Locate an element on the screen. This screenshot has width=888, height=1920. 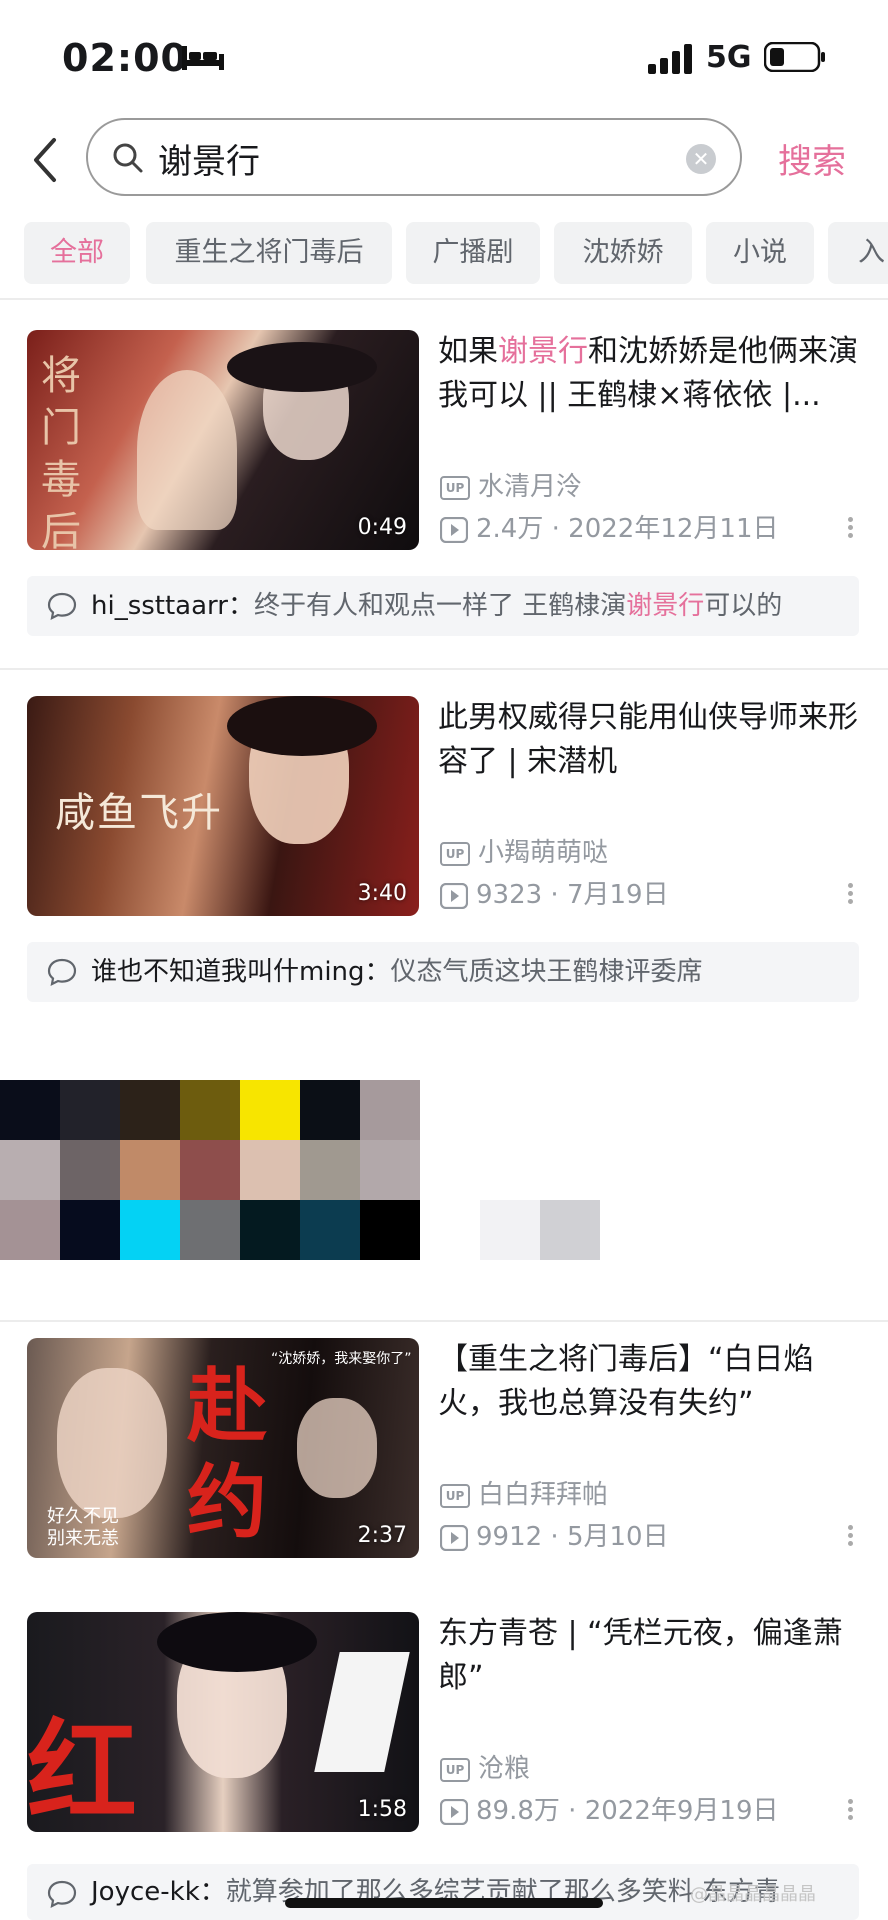
video-duration: 3:40 is located at coordinates (382, 893).